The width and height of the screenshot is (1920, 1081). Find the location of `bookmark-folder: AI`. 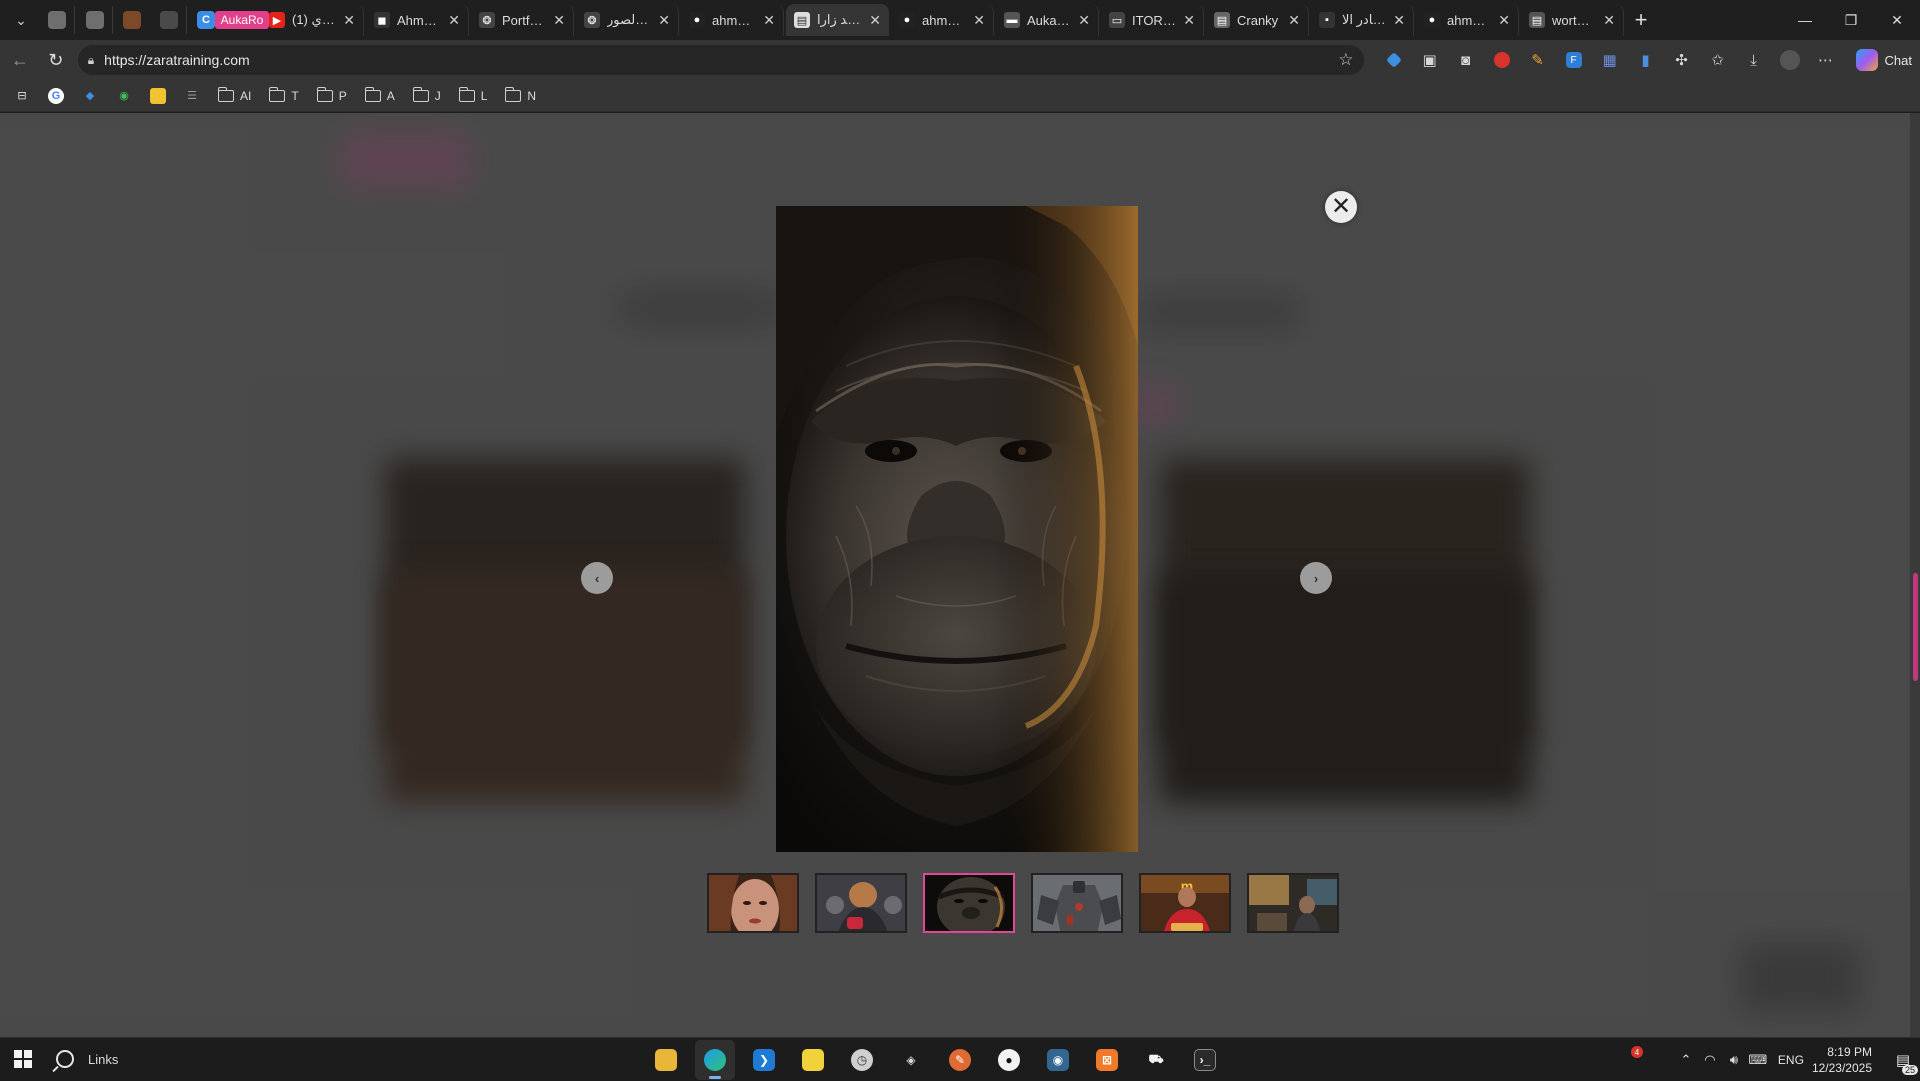

bookmark-folder: AI is located at coordinates (234, 96).